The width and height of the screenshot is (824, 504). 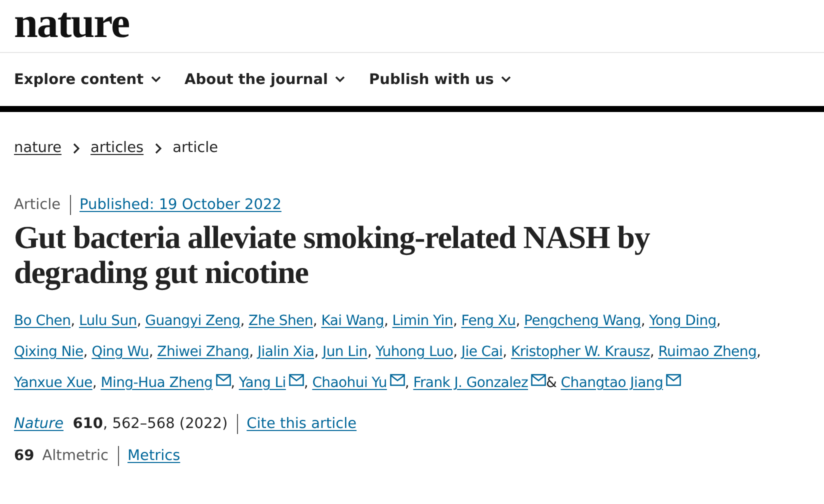 I want to click on site-logo: nature, so click(x=72, y=23).